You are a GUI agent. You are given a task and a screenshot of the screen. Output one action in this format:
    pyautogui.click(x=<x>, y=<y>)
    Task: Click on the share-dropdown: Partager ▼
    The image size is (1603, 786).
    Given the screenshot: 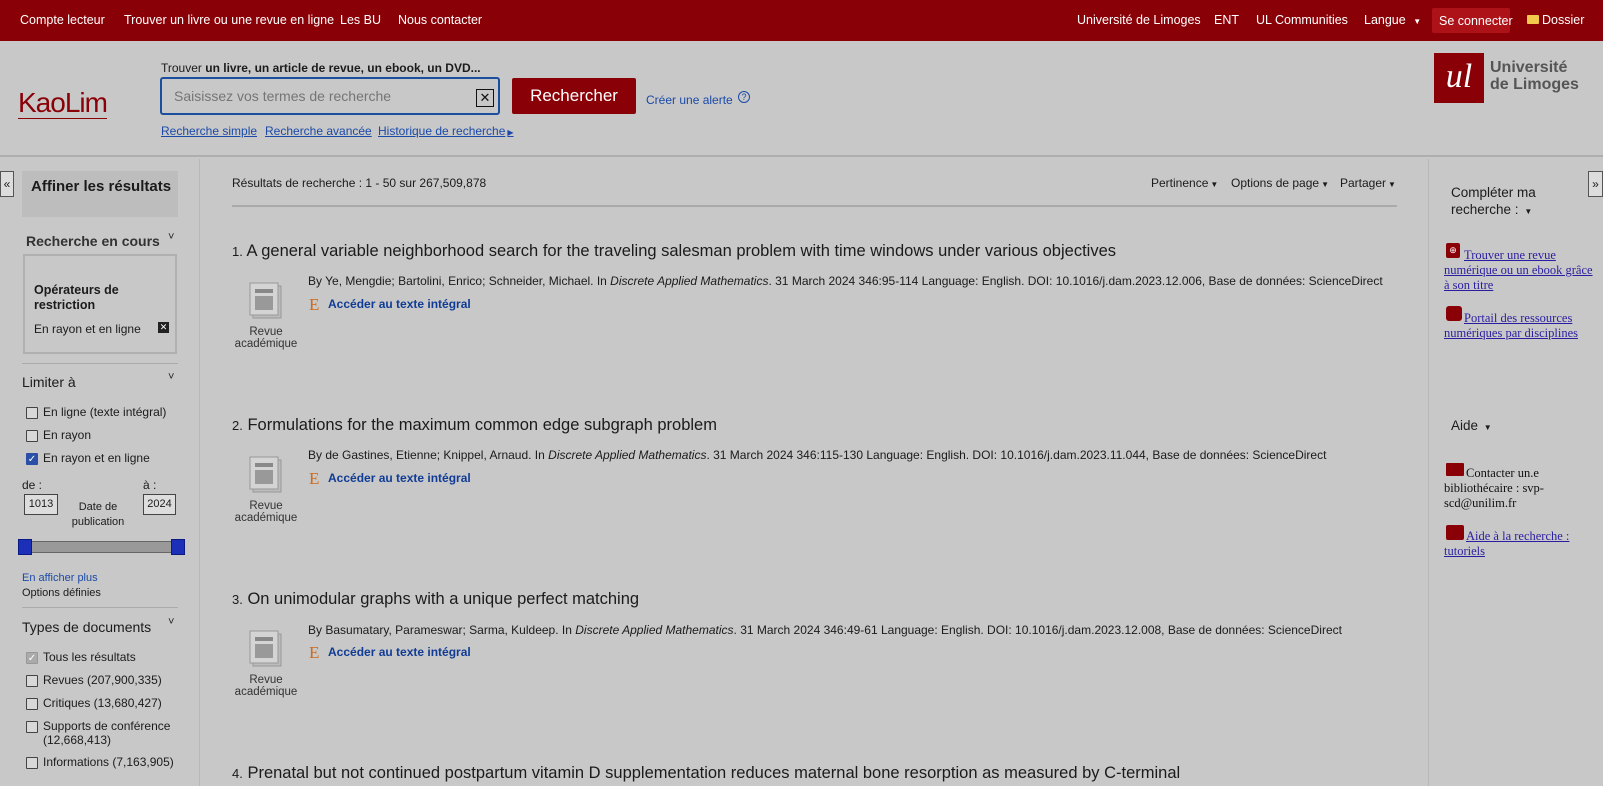 What is the action you would take?
    pyautogui.click(x=1368, y=183)
    